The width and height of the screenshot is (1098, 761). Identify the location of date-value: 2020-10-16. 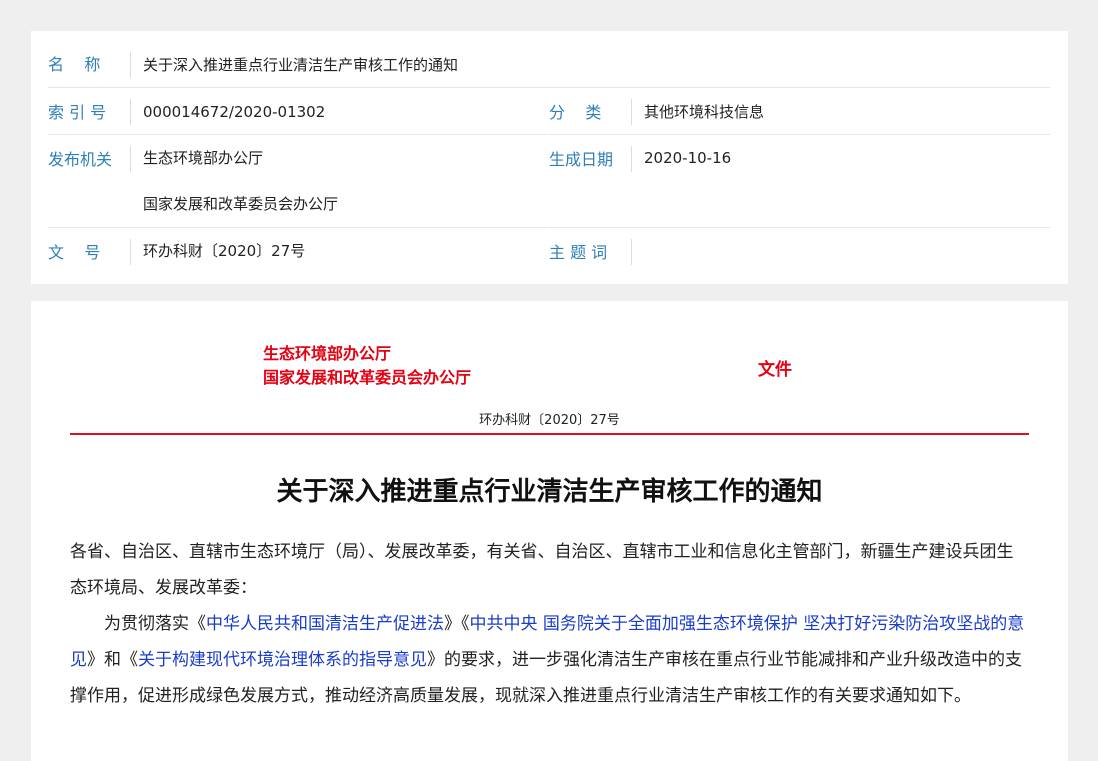
(688, 158).